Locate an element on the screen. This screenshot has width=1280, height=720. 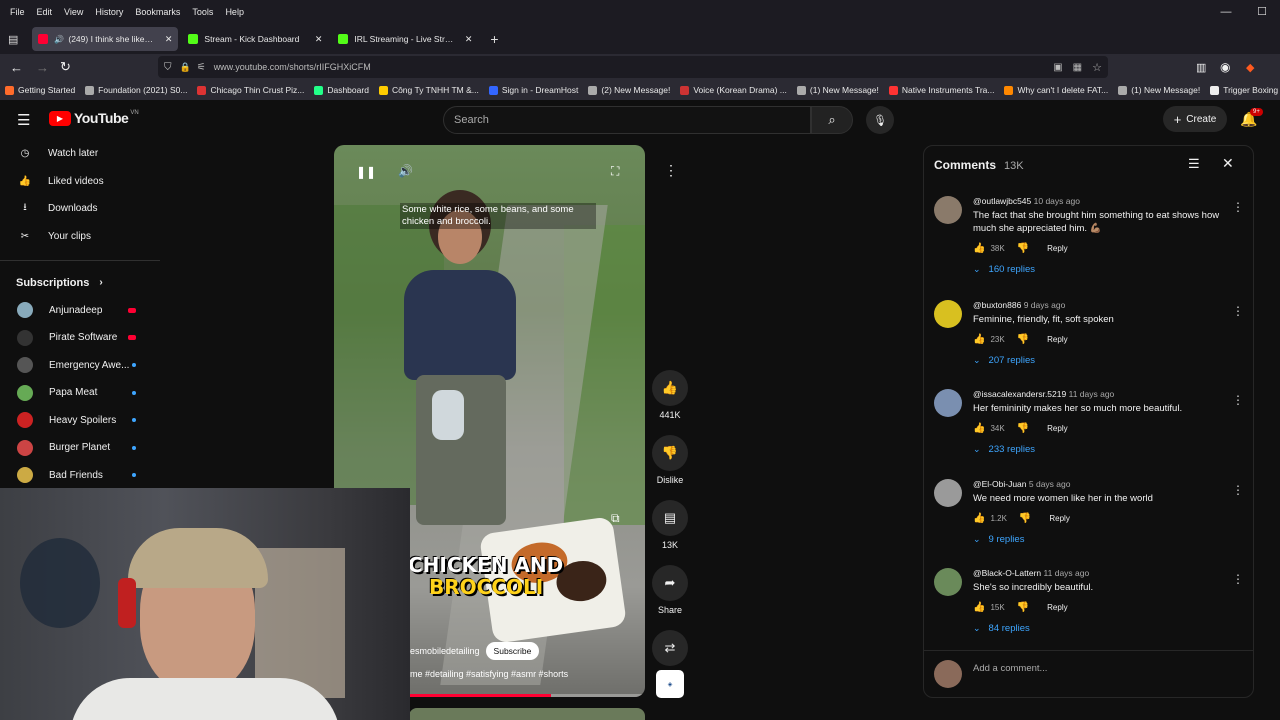
comments-button: ▤ 13K is located at coordinates (670, 525).